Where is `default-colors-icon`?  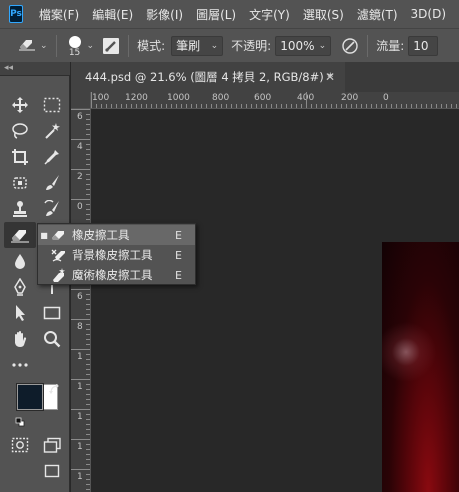 default-colors-icon is located at coordinates (20, 419).